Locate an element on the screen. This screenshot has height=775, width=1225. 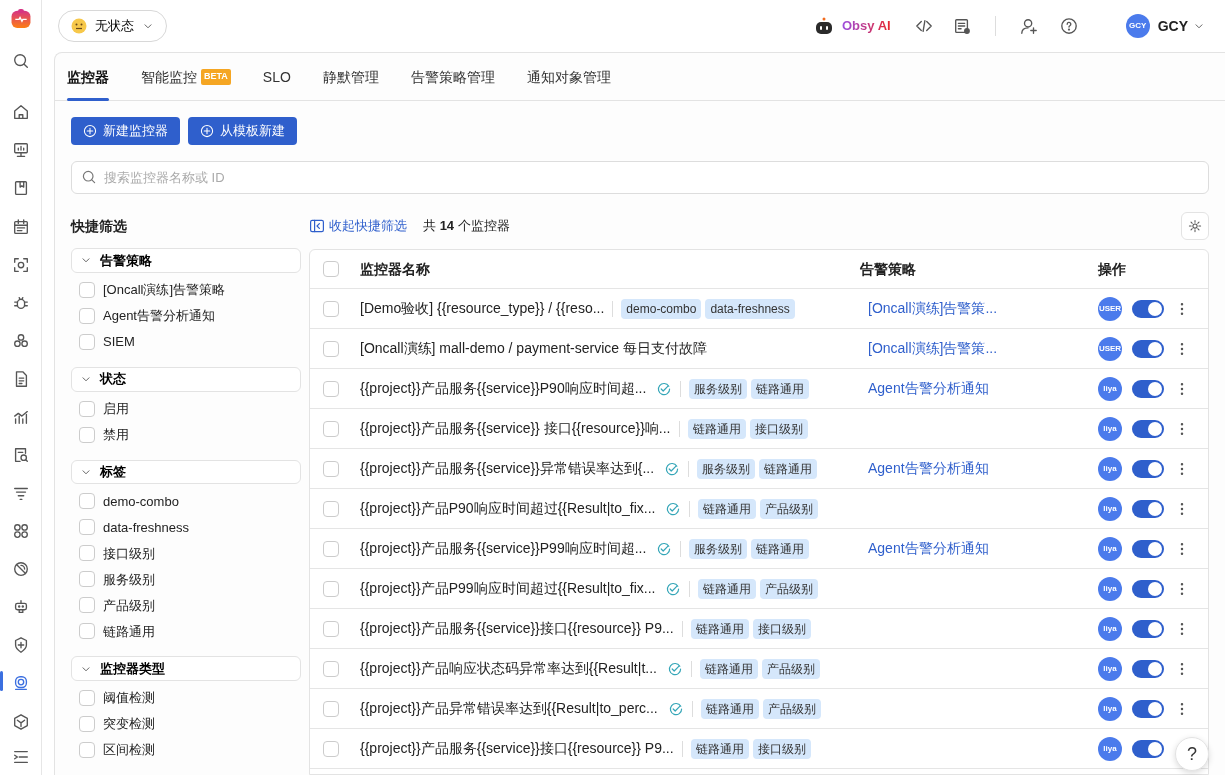
filter-option-label: 阈值检测 is located at coordinates (129, 698).